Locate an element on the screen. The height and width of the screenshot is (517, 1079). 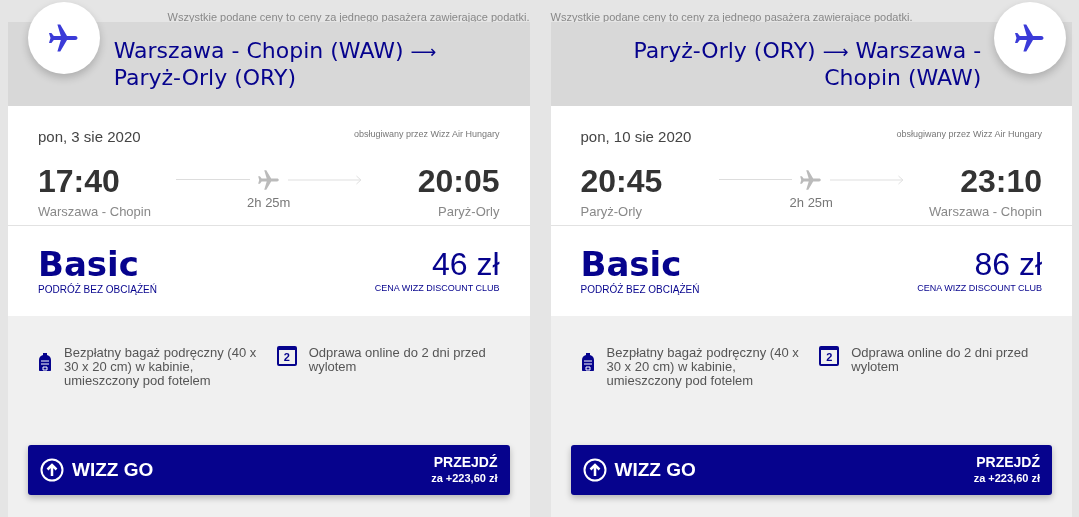
departure-airport: Paryż-Orly is located at coordinates (611, 212).